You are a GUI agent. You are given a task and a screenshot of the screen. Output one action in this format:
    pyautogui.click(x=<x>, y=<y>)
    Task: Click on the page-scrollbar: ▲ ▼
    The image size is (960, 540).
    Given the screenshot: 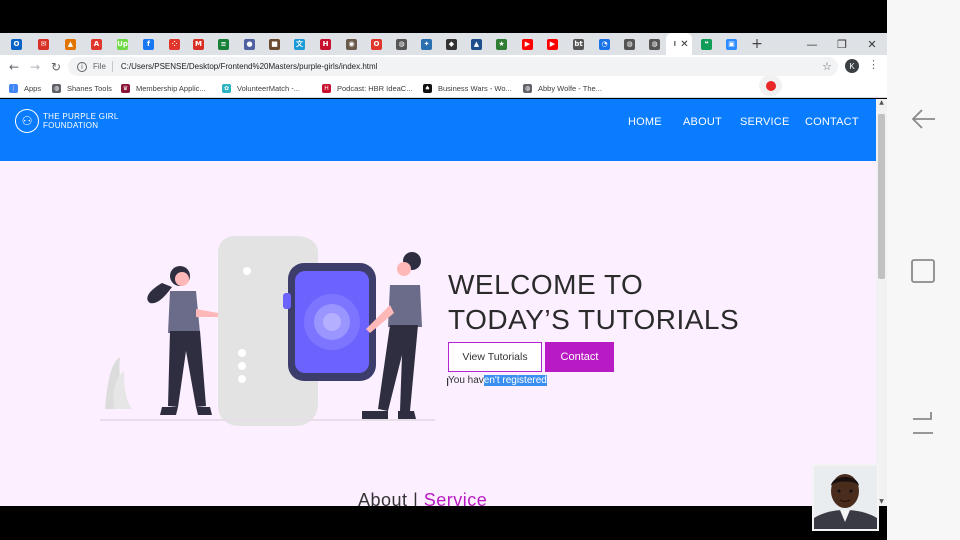 What is the action you would take?
    pyautogui.click(x=881, y=302)
    